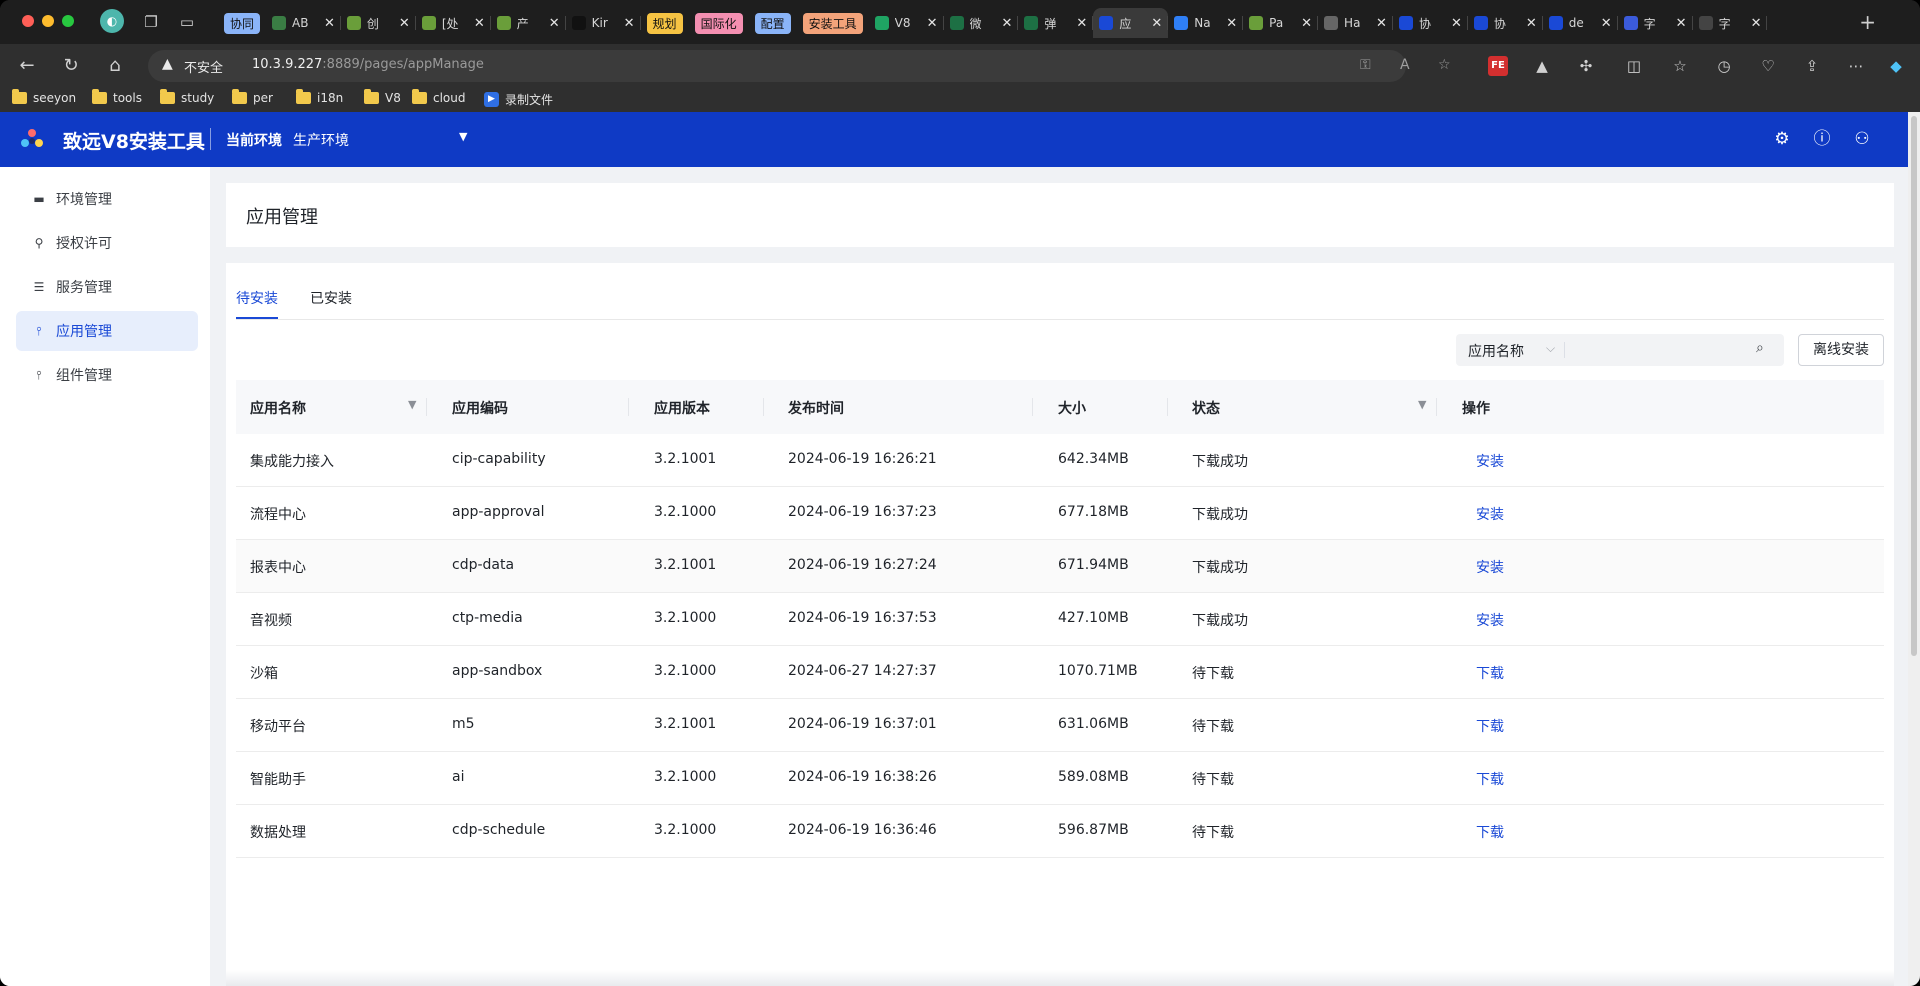 This screenshot has width=1920, height=986. I want to click on browser-tab: Ha ✕, so click(1355, 23).